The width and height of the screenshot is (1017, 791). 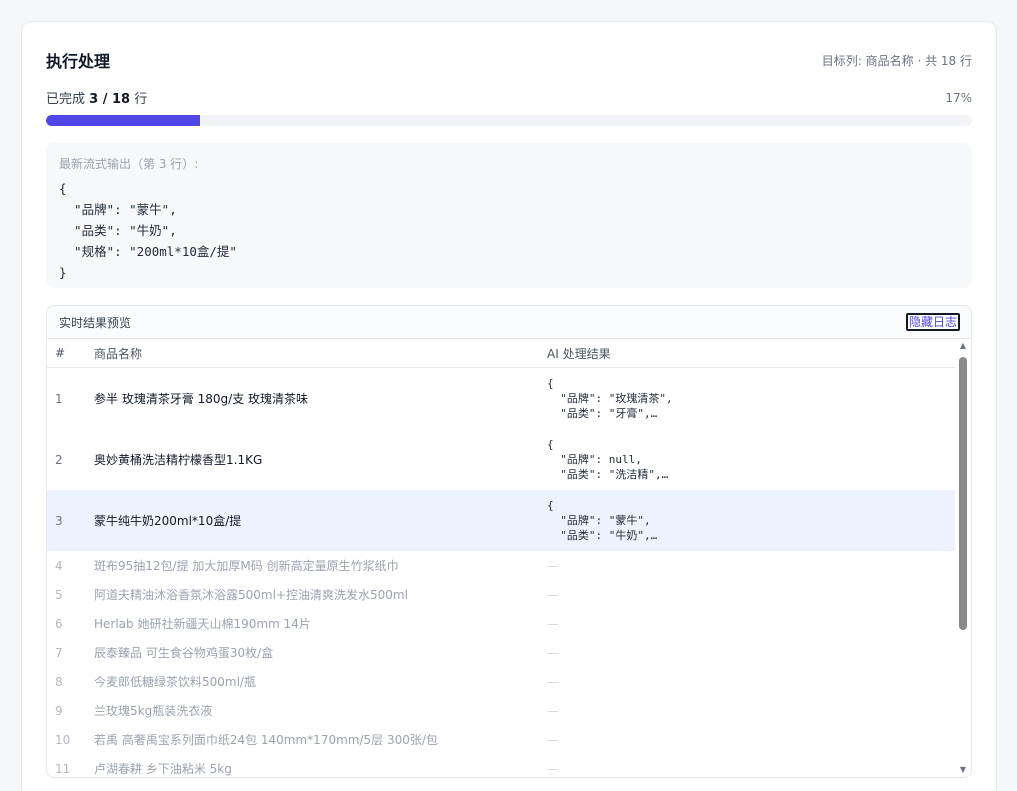 What do you see at coordinates (59, 565) in the screenshot?
I see `row-number: 4` at bounding box center [59, 565].